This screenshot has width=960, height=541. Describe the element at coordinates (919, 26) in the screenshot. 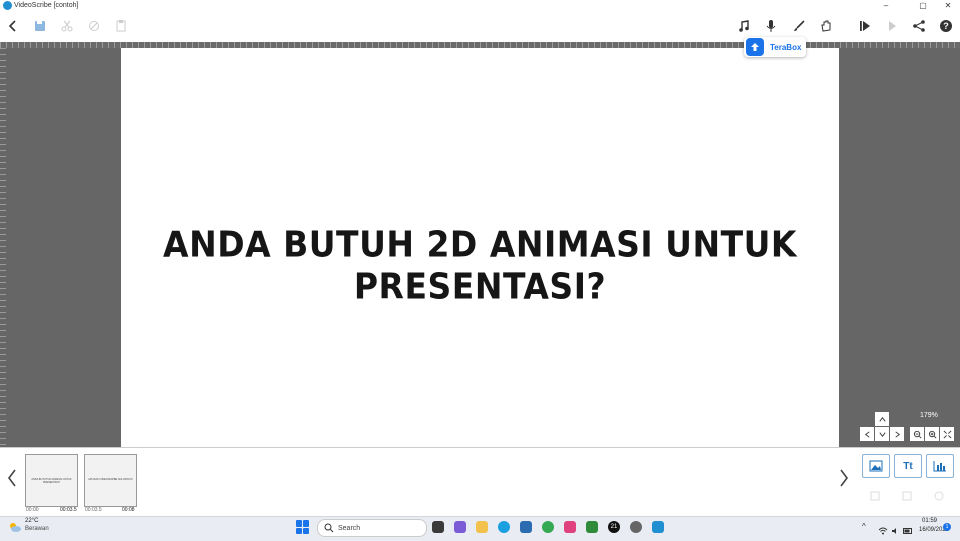

I see `share-icon` at that location.